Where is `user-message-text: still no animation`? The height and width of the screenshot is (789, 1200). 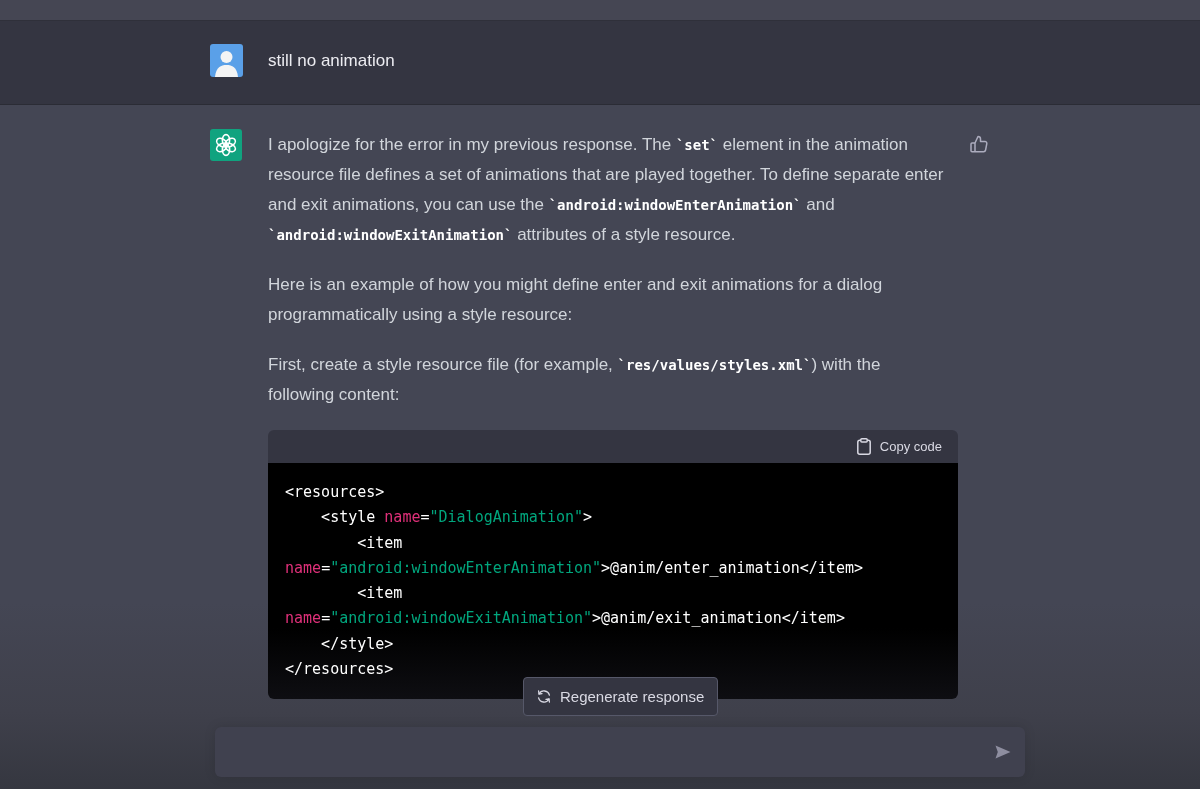
user-message-text: still no animation is located at coordinates (331, 61).